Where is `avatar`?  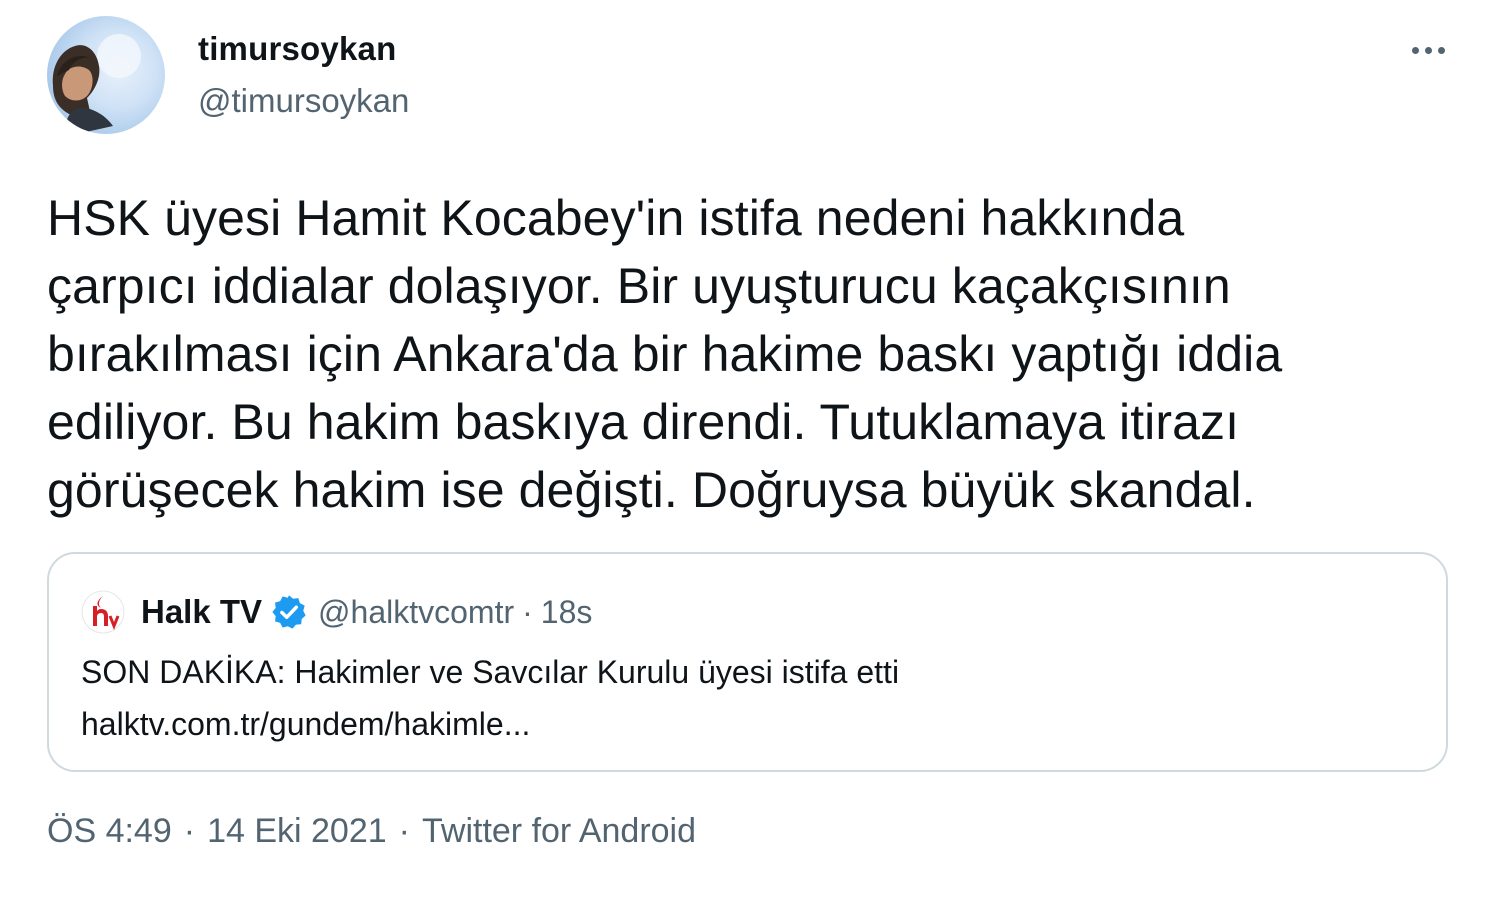 avatar is located at coordinates (106, 75).